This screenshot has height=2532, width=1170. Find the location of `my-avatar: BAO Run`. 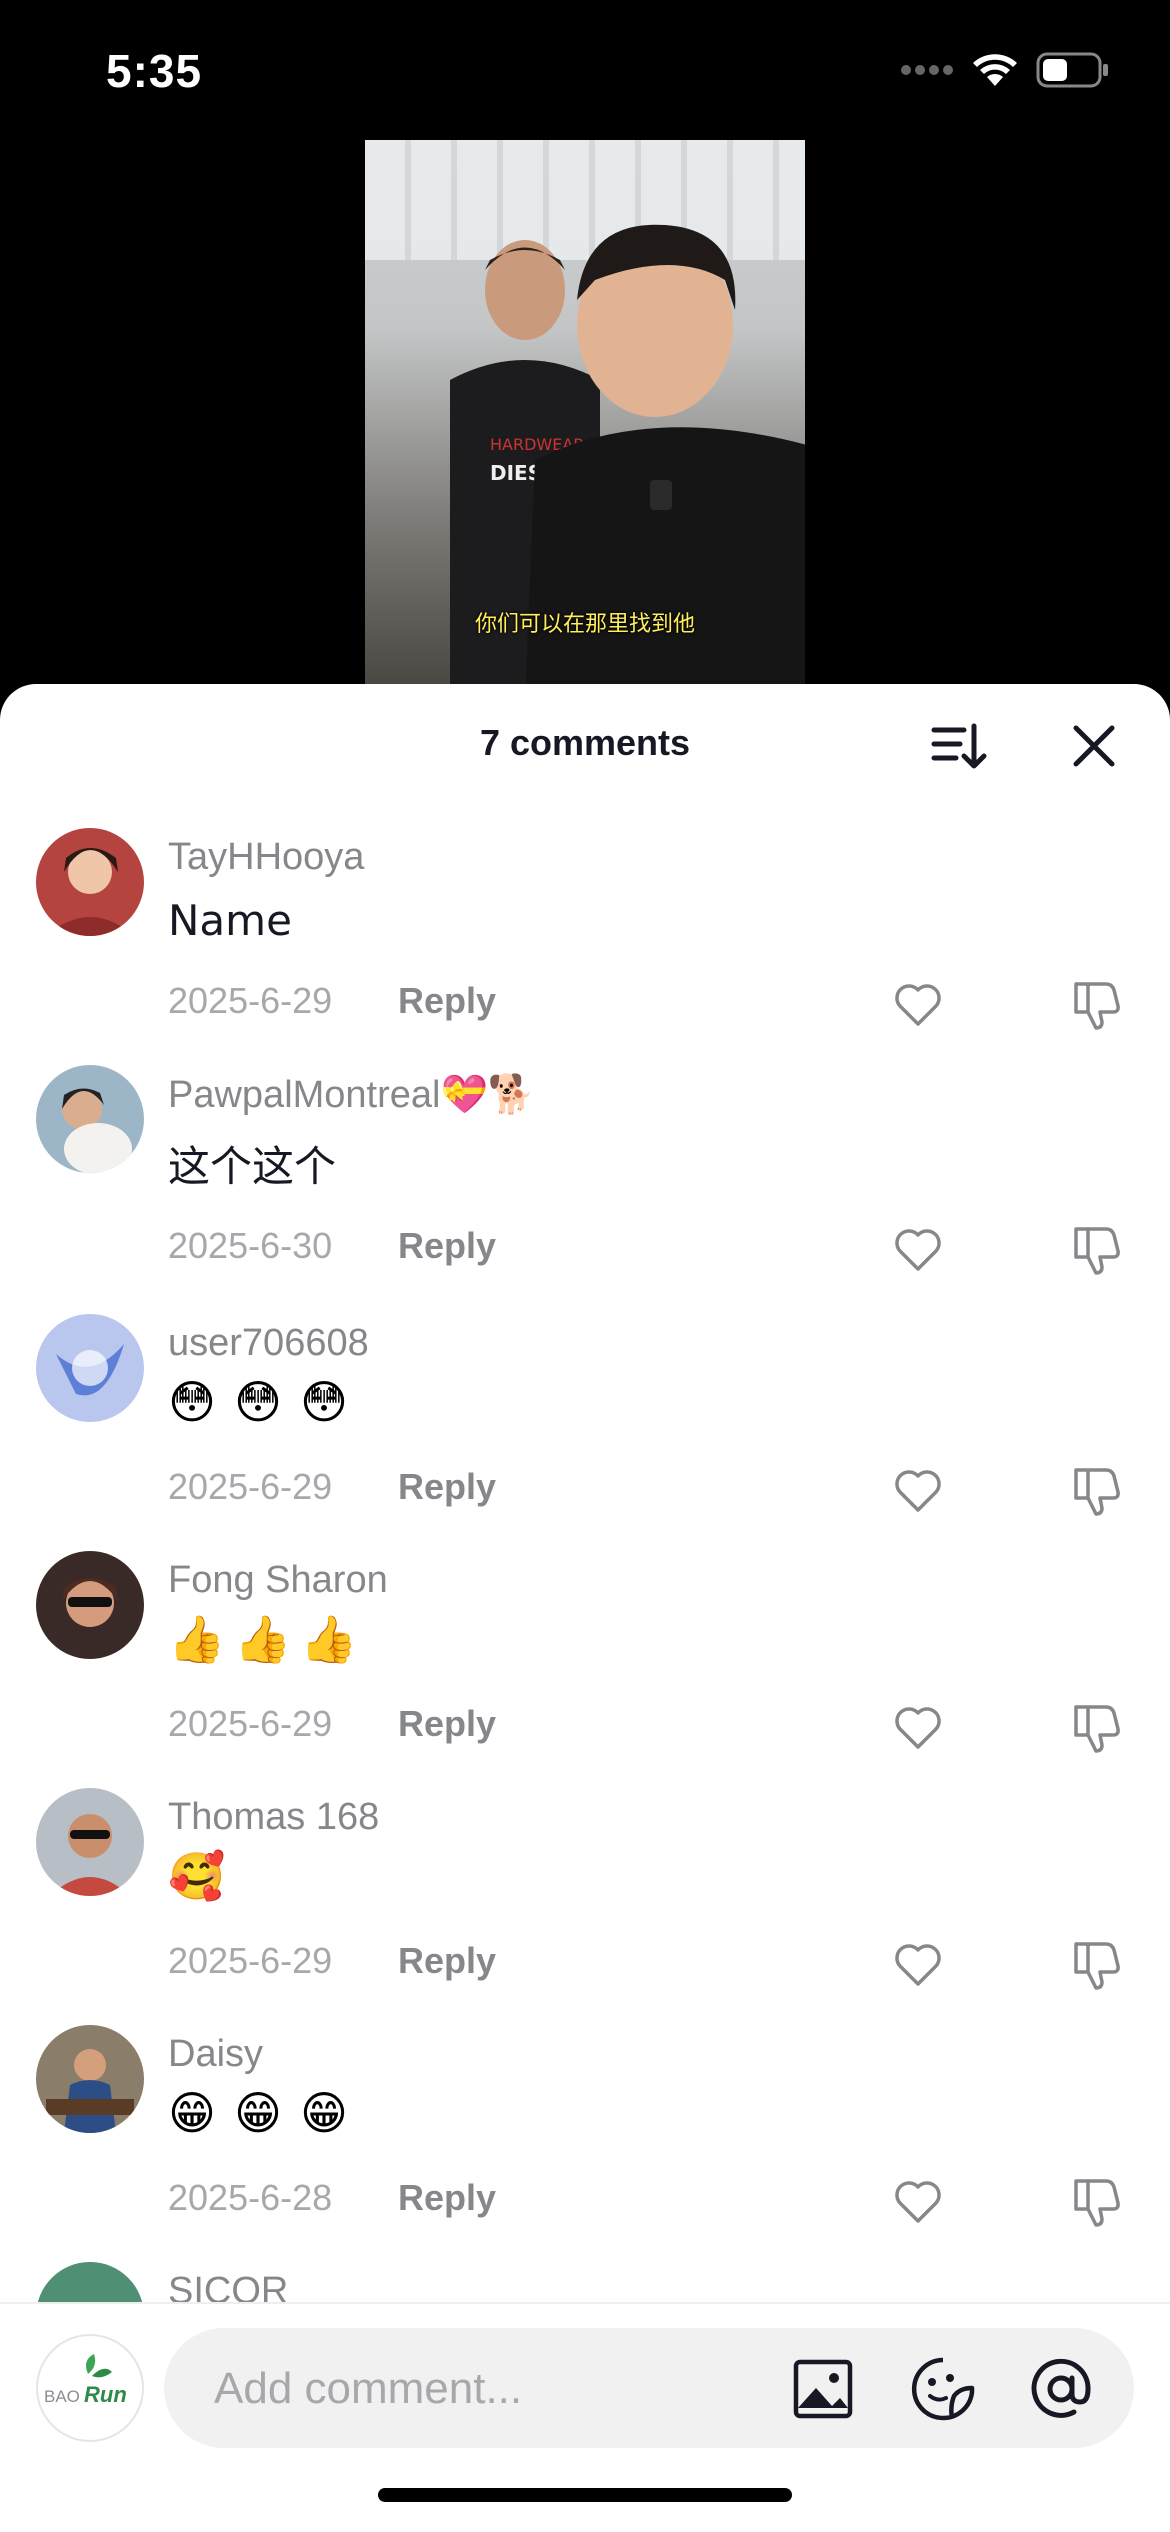

my-avatar: BAO Run is located at coordinates (90, 2388).